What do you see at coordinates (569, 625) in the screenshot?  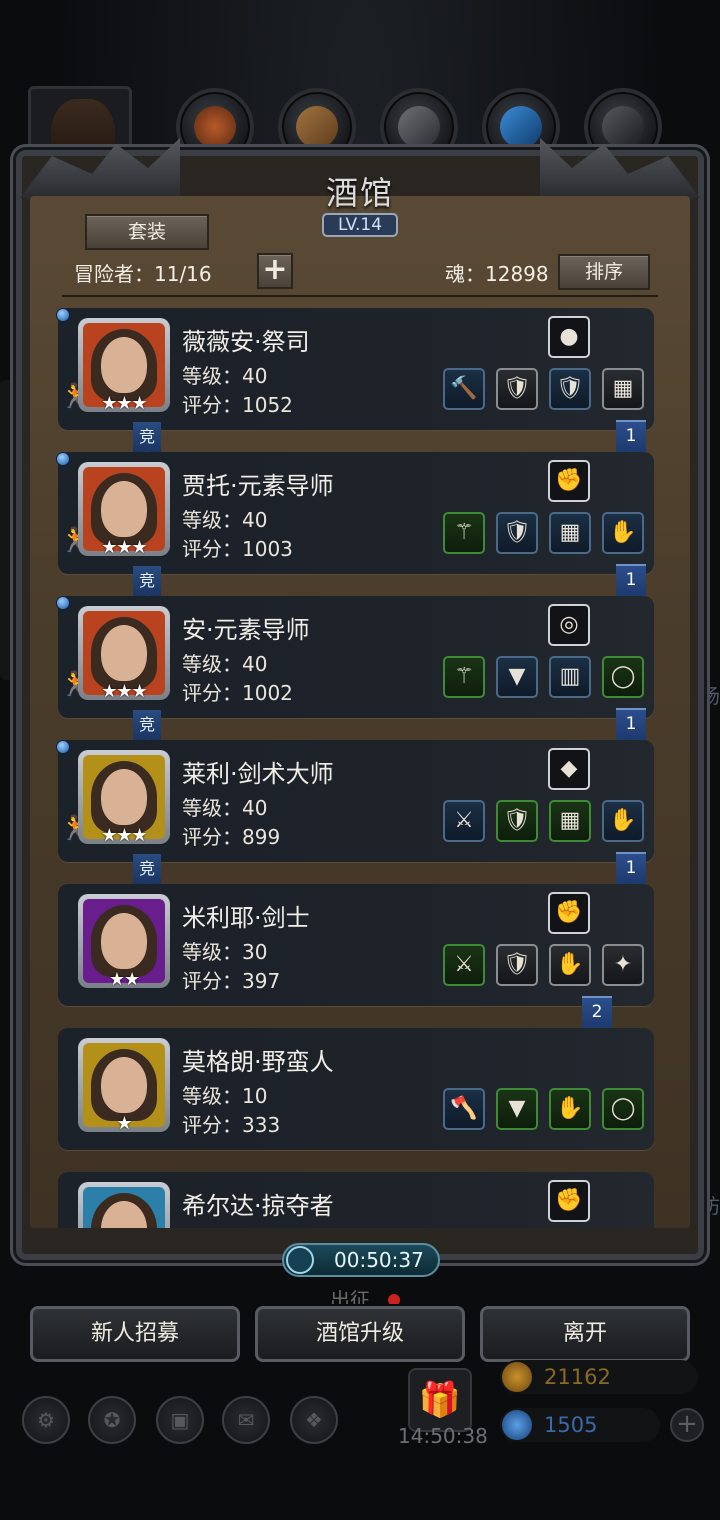 I see `accessory-slot: ◎` at bounding box center [569, 625].